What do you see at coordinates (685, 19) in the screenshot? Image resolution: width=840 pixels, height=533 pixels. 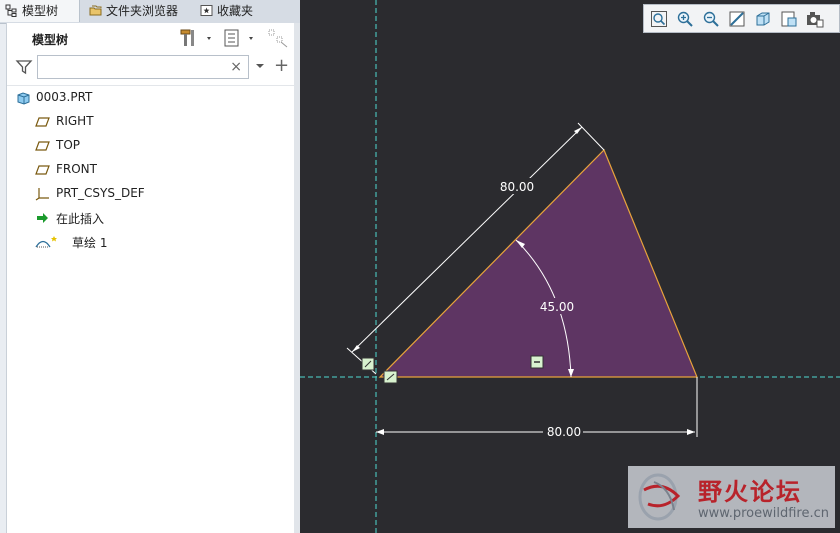 I see `zoom-in-icon` at bounding box center [685, 19].